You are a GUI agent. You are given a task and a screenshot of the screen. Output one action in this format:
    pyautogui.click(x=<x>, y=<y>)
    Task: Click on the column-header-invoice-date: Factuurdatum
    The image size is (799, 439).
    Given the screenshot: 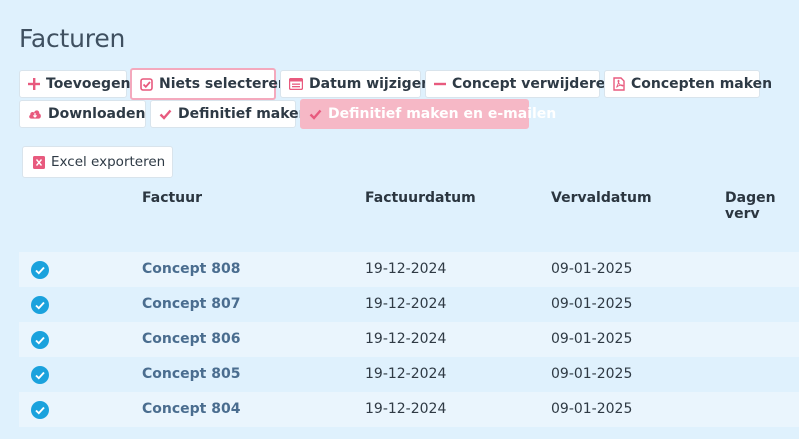 What is the action you would take?
    pyautogui.click(x=420, y=198)
    